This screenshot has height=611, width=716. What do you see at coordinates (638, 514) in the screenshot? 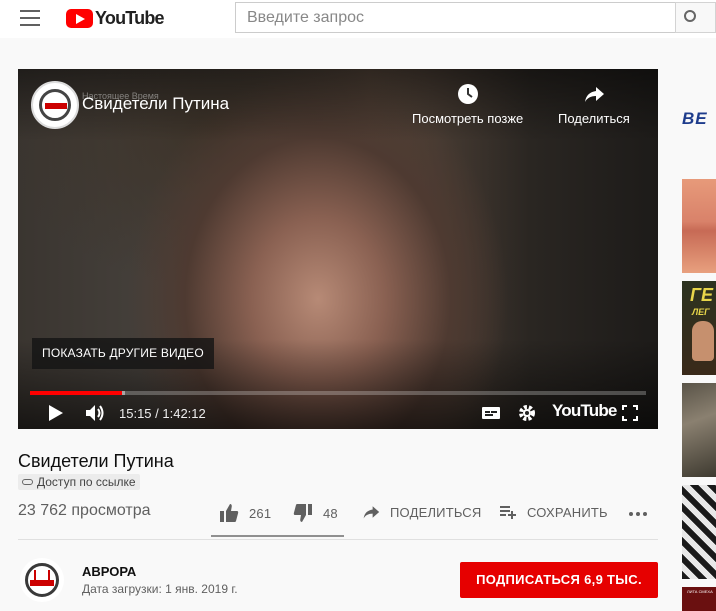
I see `more-icon` at bounding box center [638, 514].